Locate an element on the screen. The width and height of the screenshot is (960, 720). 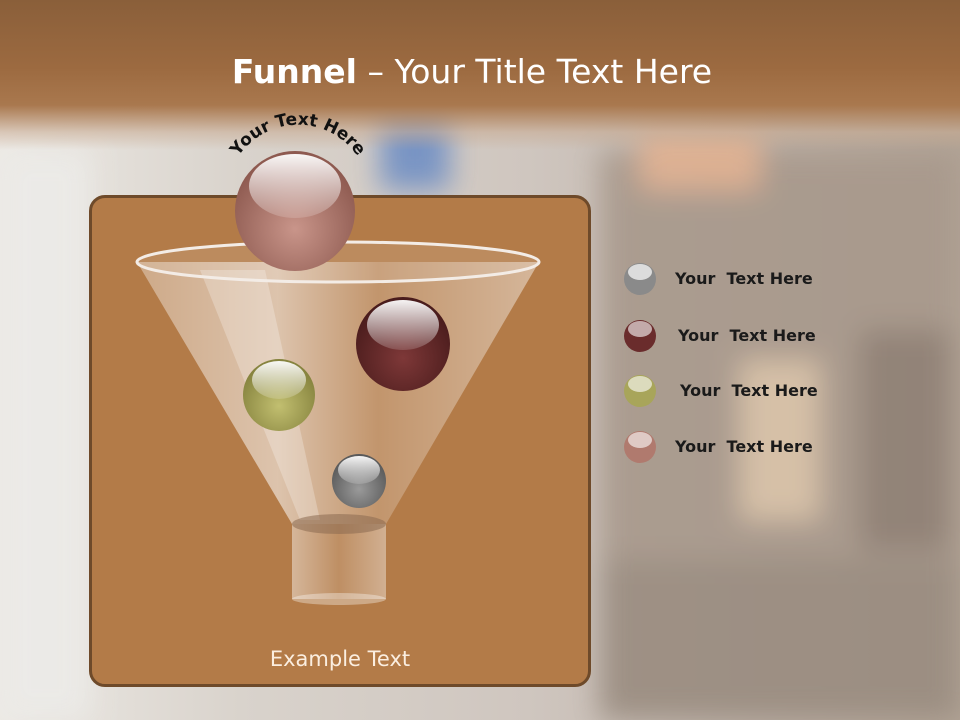
gray-ball is located at coordinates (359, 481).